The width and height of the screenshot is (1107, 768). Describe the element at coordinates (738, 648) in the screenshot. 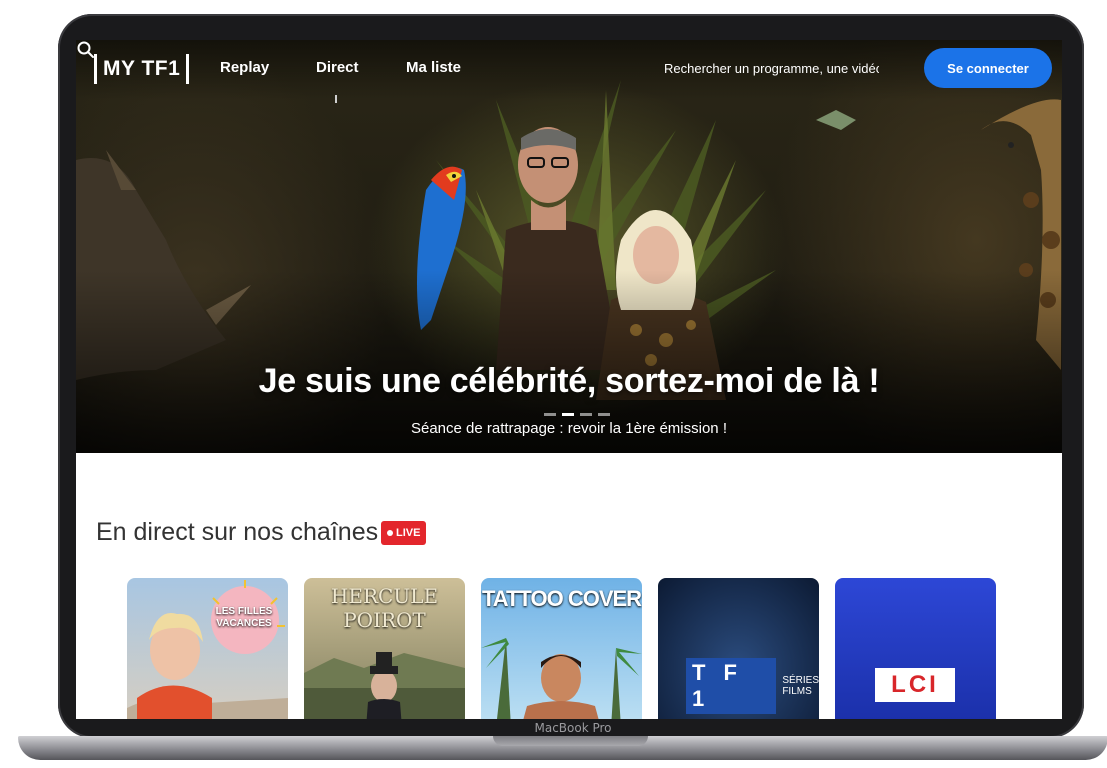

I see `channel-card-tf1-series-films: T F 1 SÉRIES FILMS` at that location.